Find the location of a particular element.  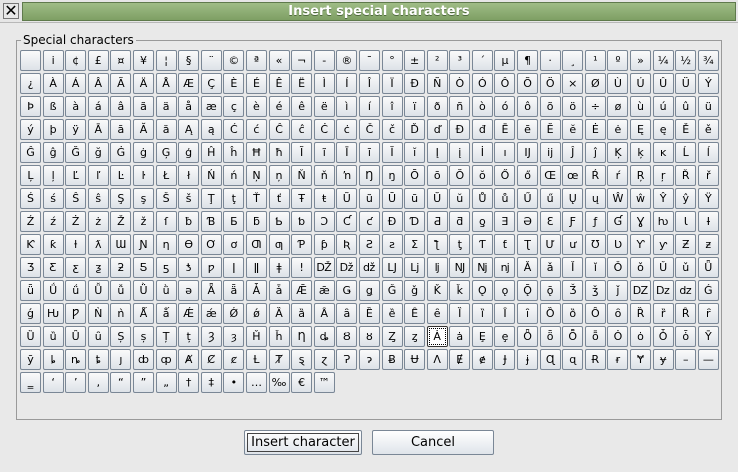

char-button: Ņ is located at coordinates (256, 175).